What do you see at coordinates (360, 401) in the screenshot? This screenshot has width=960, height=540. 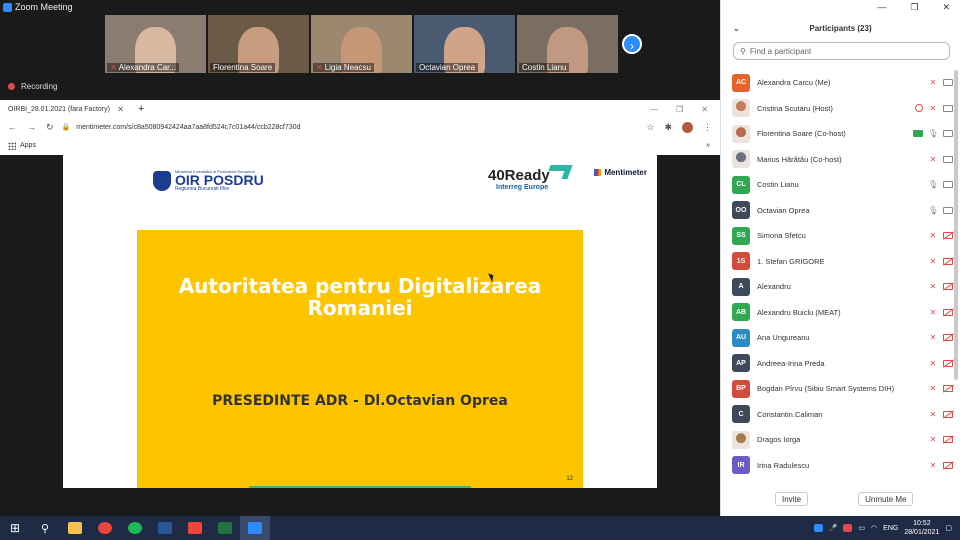 I see `slide-subheading: PRESEDINTE ADR - Dl.Octavian Oprea` at bounding box center [360, 401].